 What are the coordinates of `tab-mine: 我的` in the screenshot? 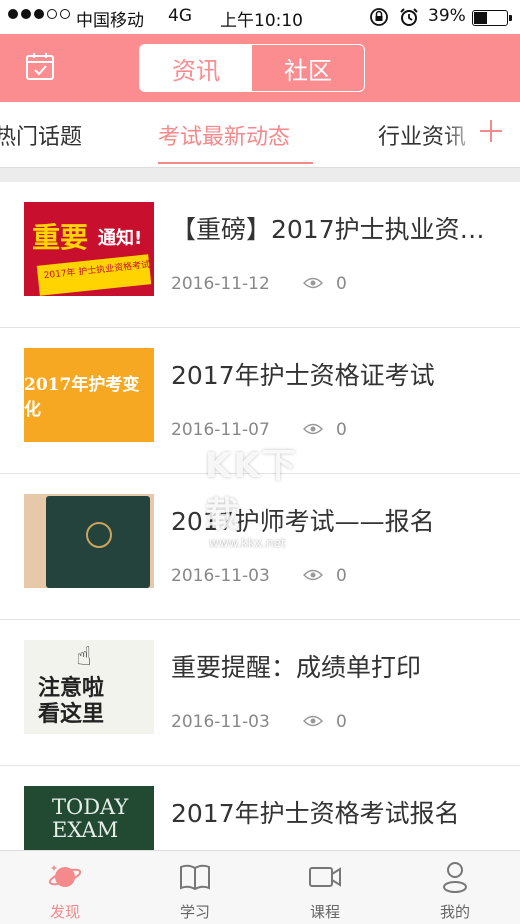 It's located at (455, 887).